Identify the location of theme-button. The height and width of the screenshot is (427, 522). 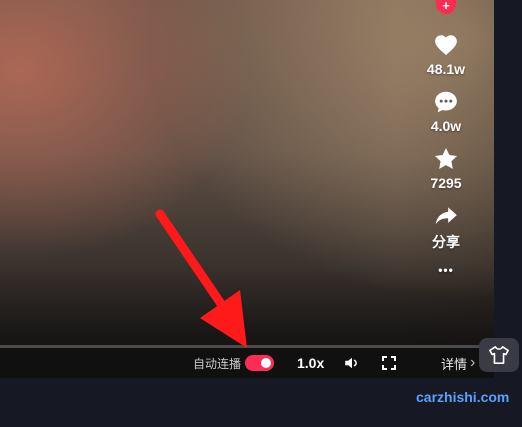
(499, 355).